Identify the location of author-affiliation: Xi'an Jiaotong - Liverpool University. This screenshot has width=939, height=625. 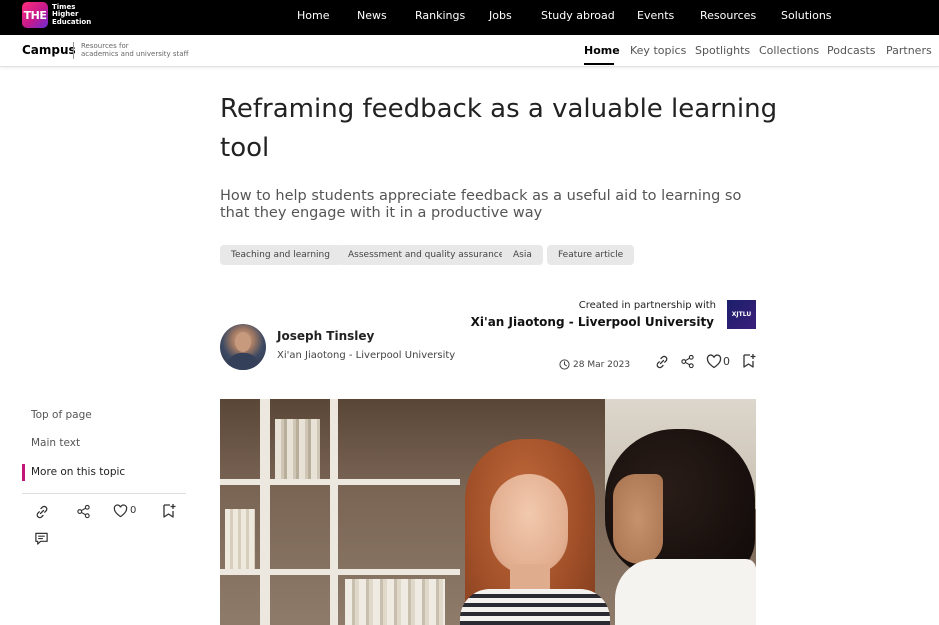
(366, 355).